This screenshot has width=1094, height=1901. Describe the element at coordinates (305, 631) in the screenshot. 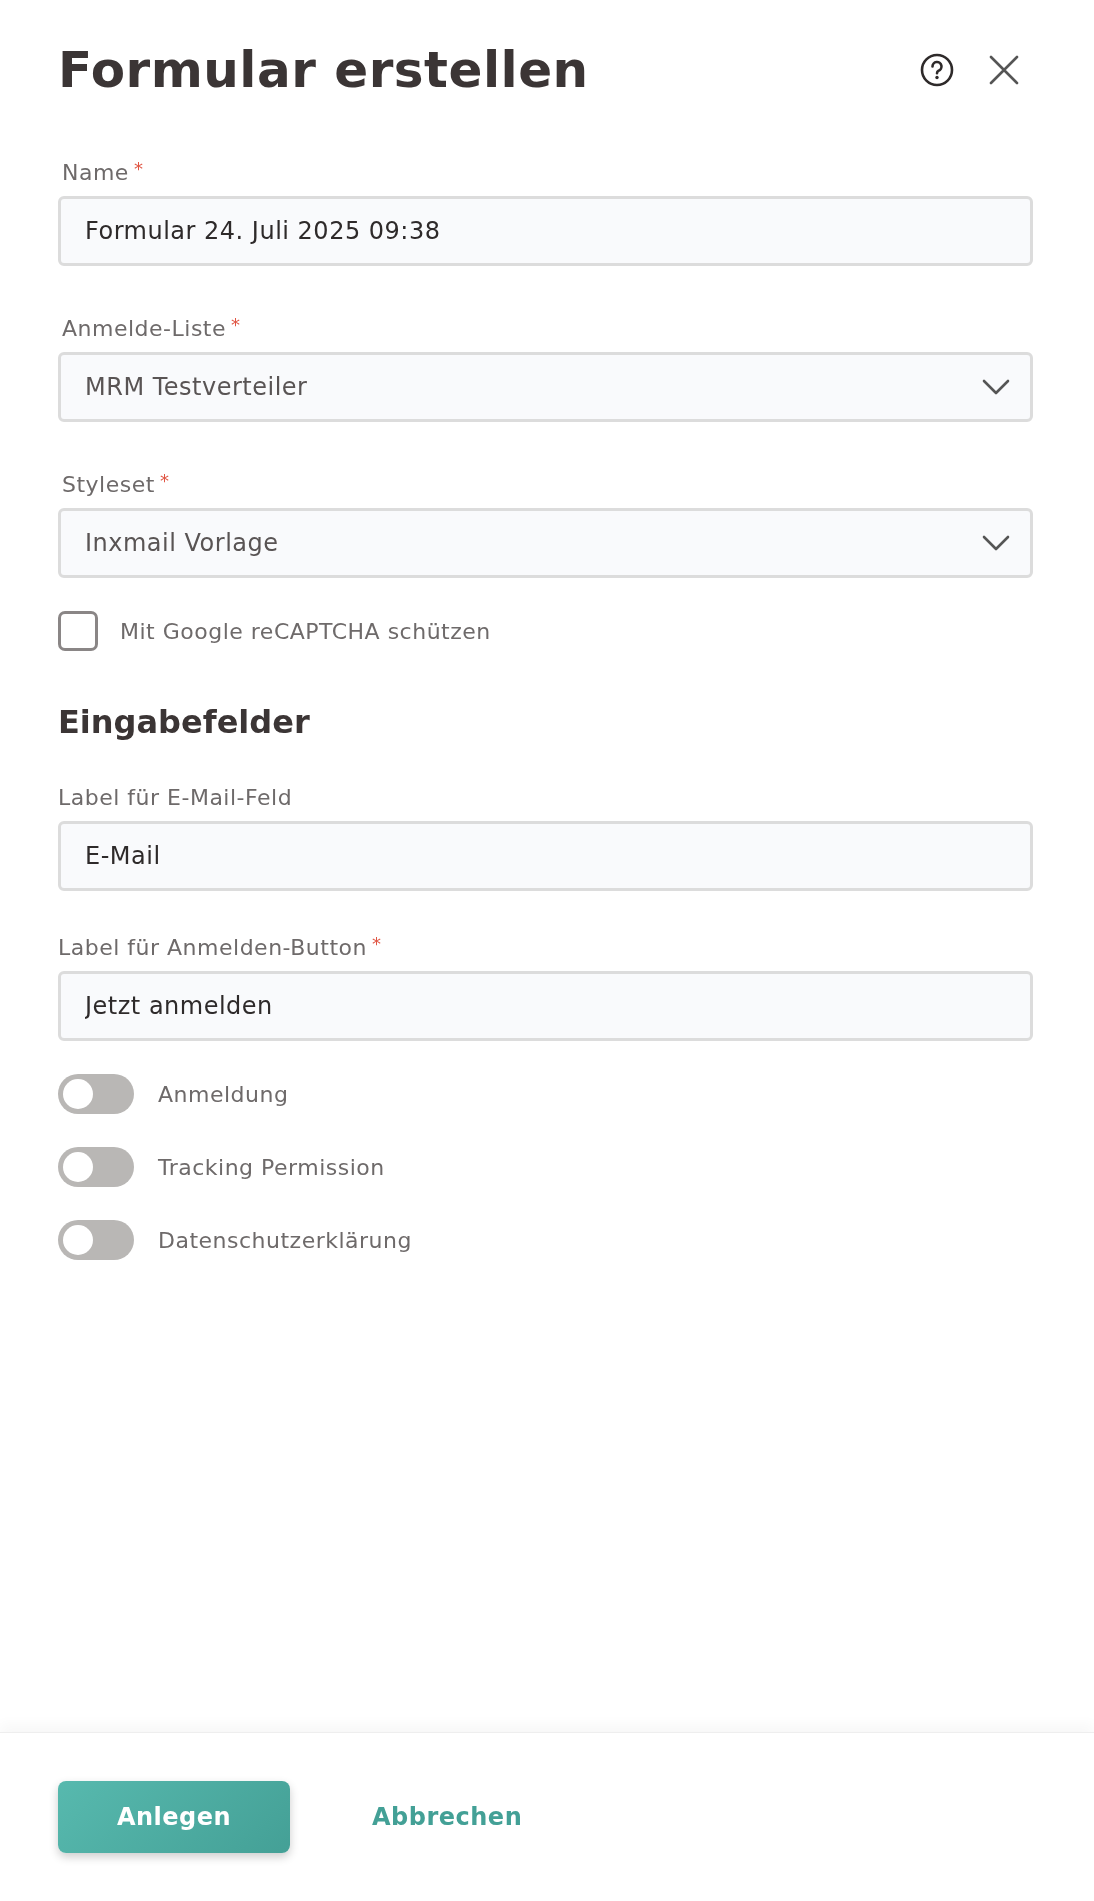

I see `checkbox-label: Mit Google reCAPTCHA schützen` at that location.